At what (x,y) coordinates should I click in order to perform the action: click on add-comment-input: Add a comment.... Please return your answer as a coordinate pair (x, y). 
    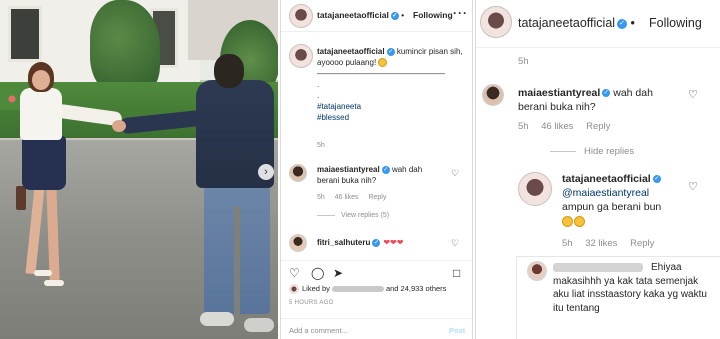
    Looking at the image, I should click on (318, 330).